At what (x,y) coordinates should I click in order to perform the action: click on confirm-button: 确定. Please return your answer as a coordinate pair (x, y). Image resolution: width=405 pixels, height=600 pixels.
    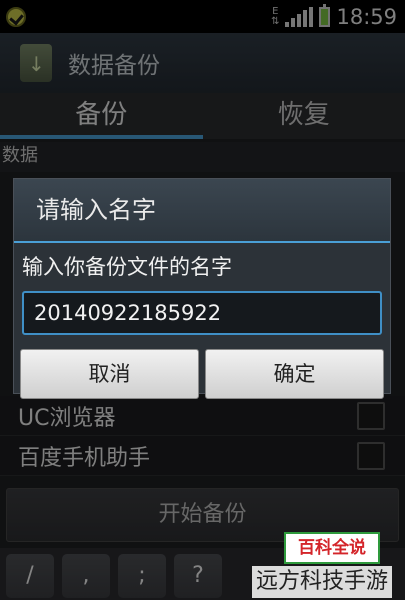
    Looking at the image, I should click on (294, 374).